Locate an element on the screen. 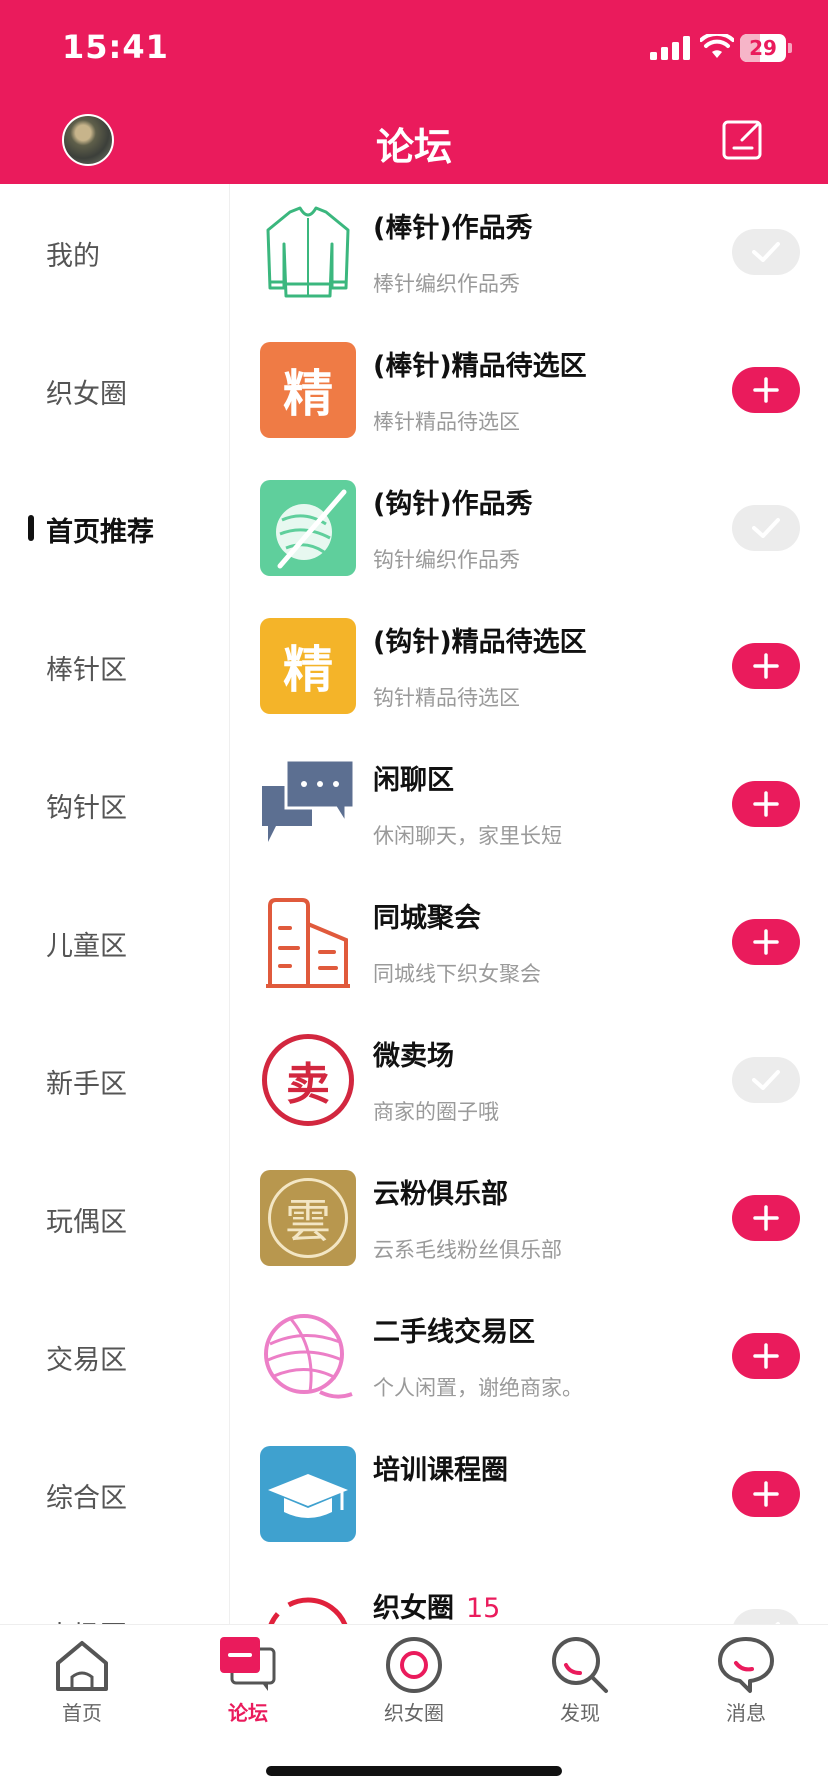 The height and width of the screenshot is (1792, 828). tab-discover: 发现 is located at coordinates (580, 1685).